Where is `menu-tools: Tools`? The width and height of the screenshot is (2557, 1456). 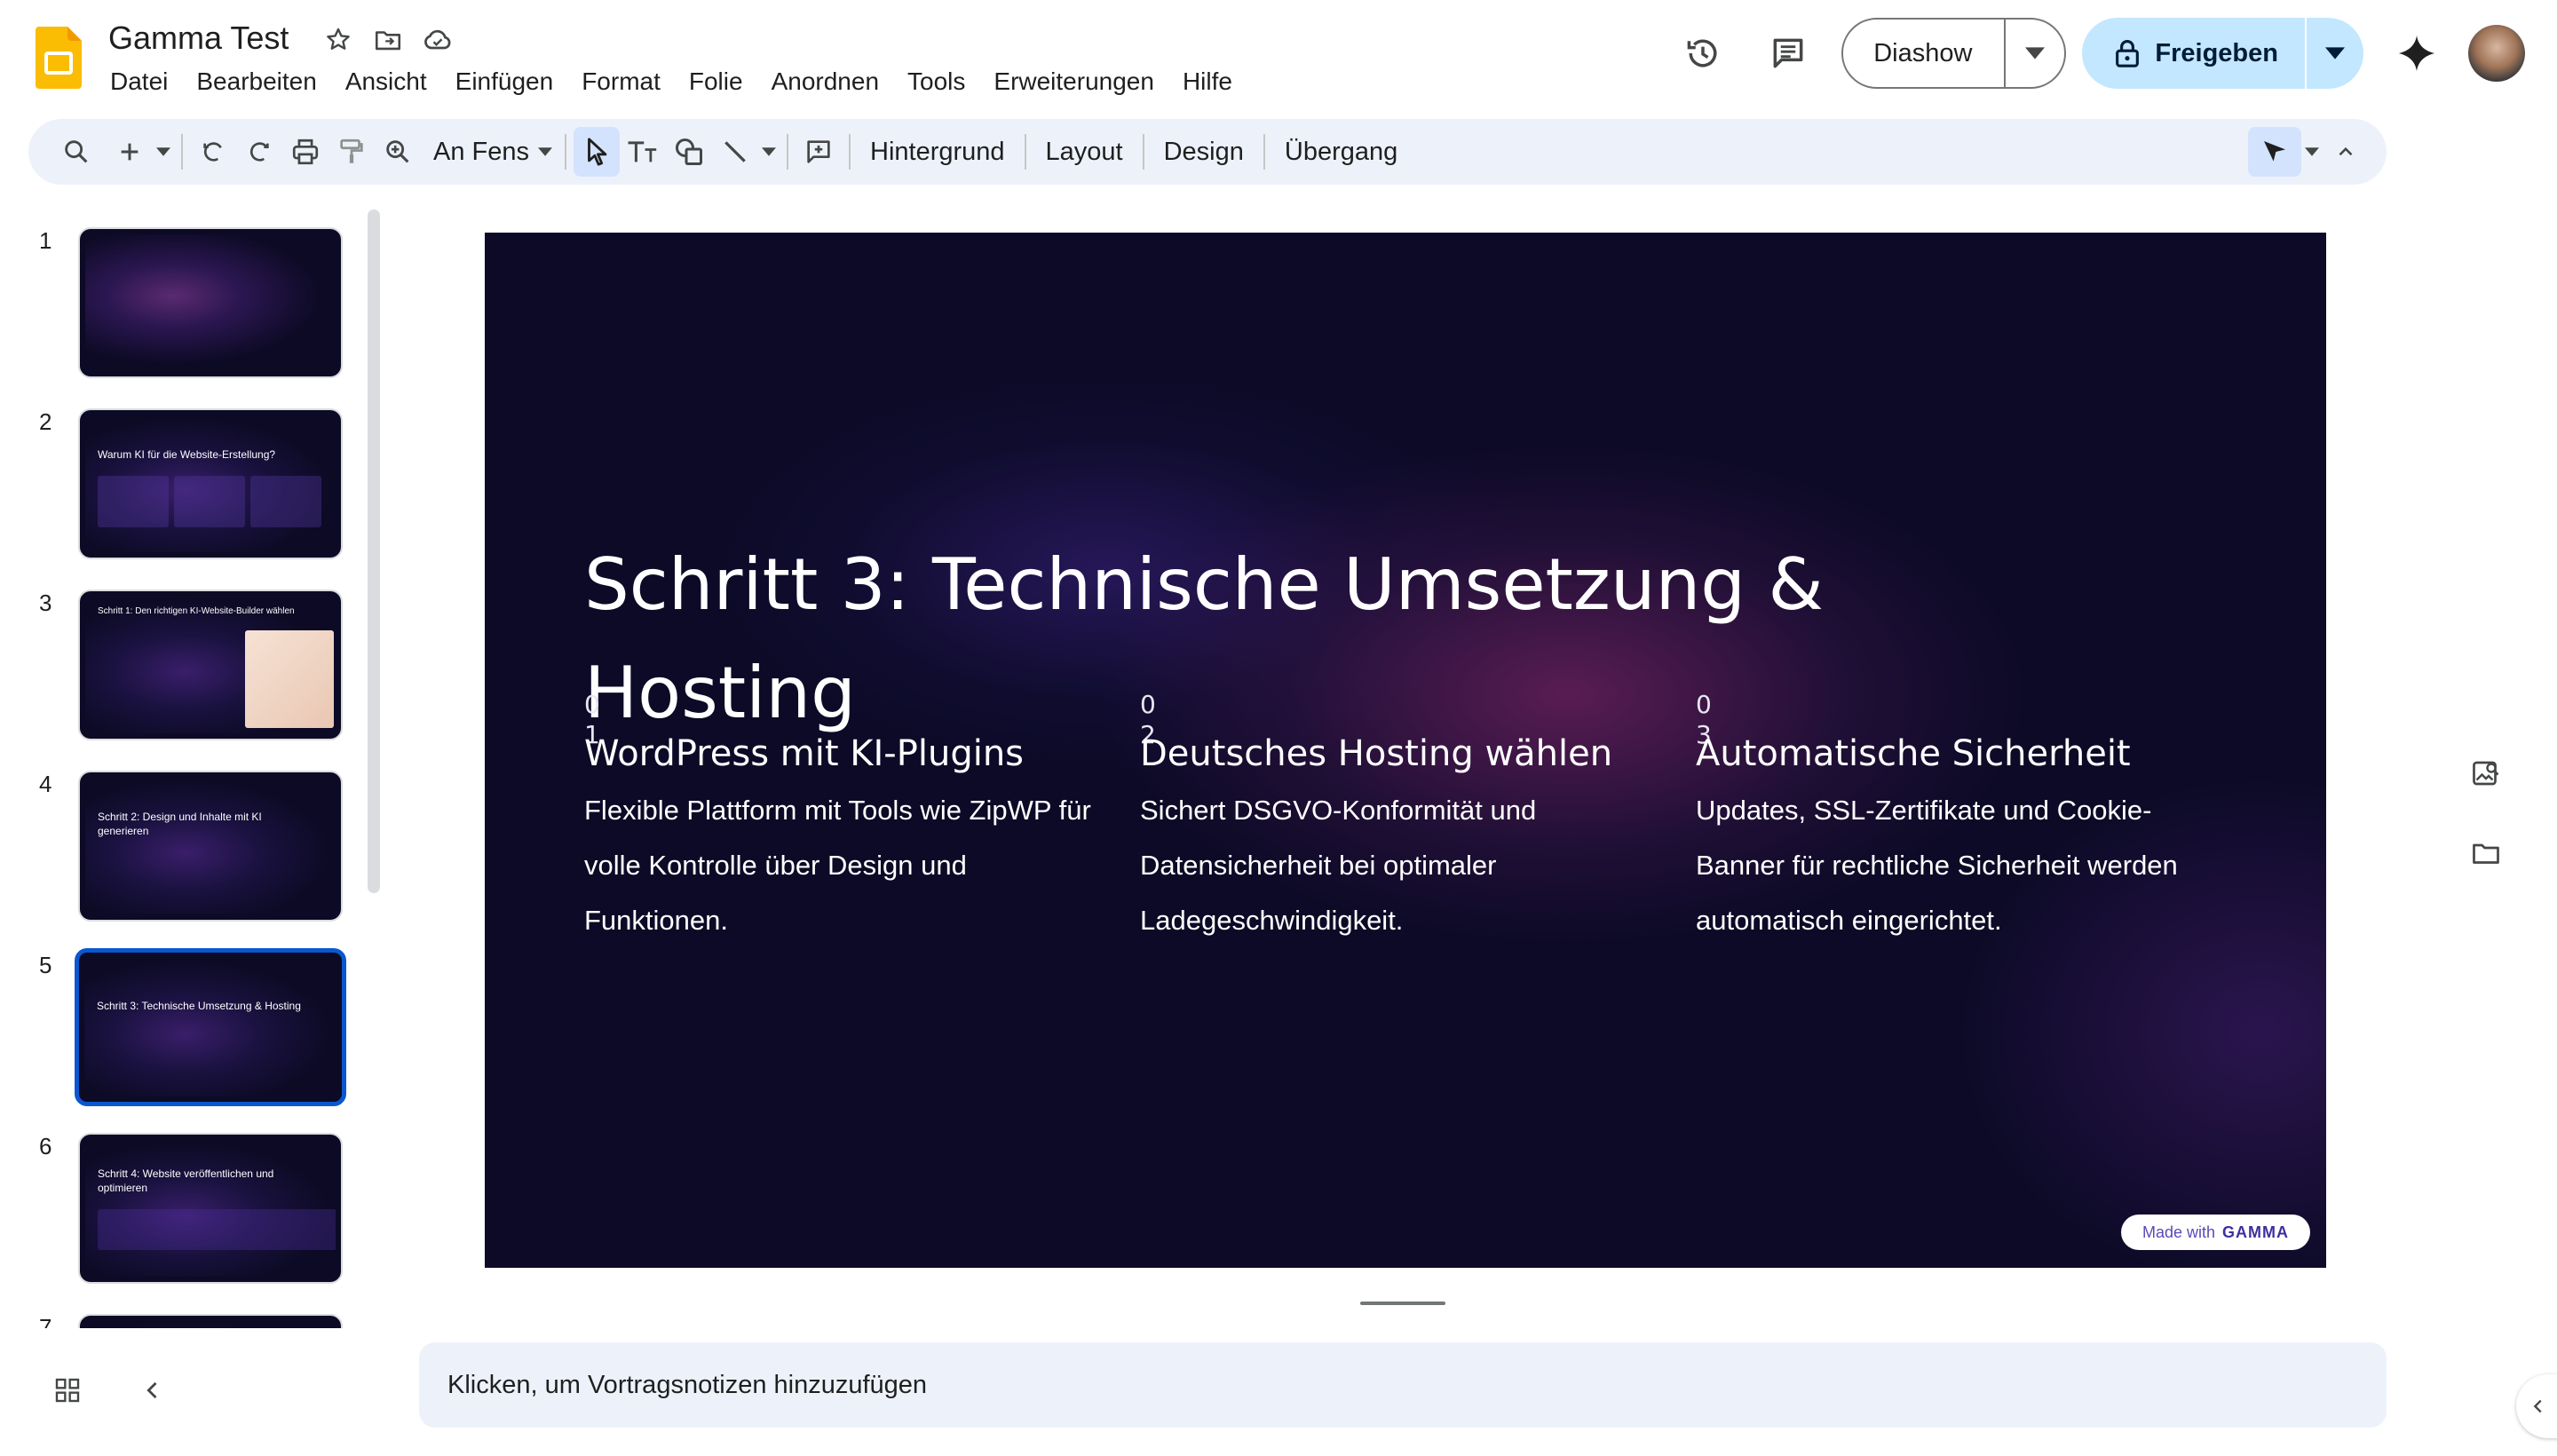
menu-tools: Tools is located at coordinates (936, 81).